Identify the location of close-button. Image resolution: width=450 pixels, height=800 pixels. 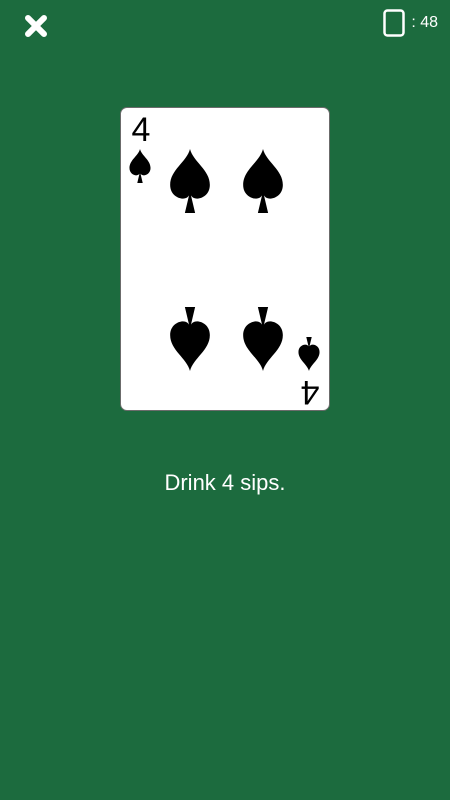
(36, 26).